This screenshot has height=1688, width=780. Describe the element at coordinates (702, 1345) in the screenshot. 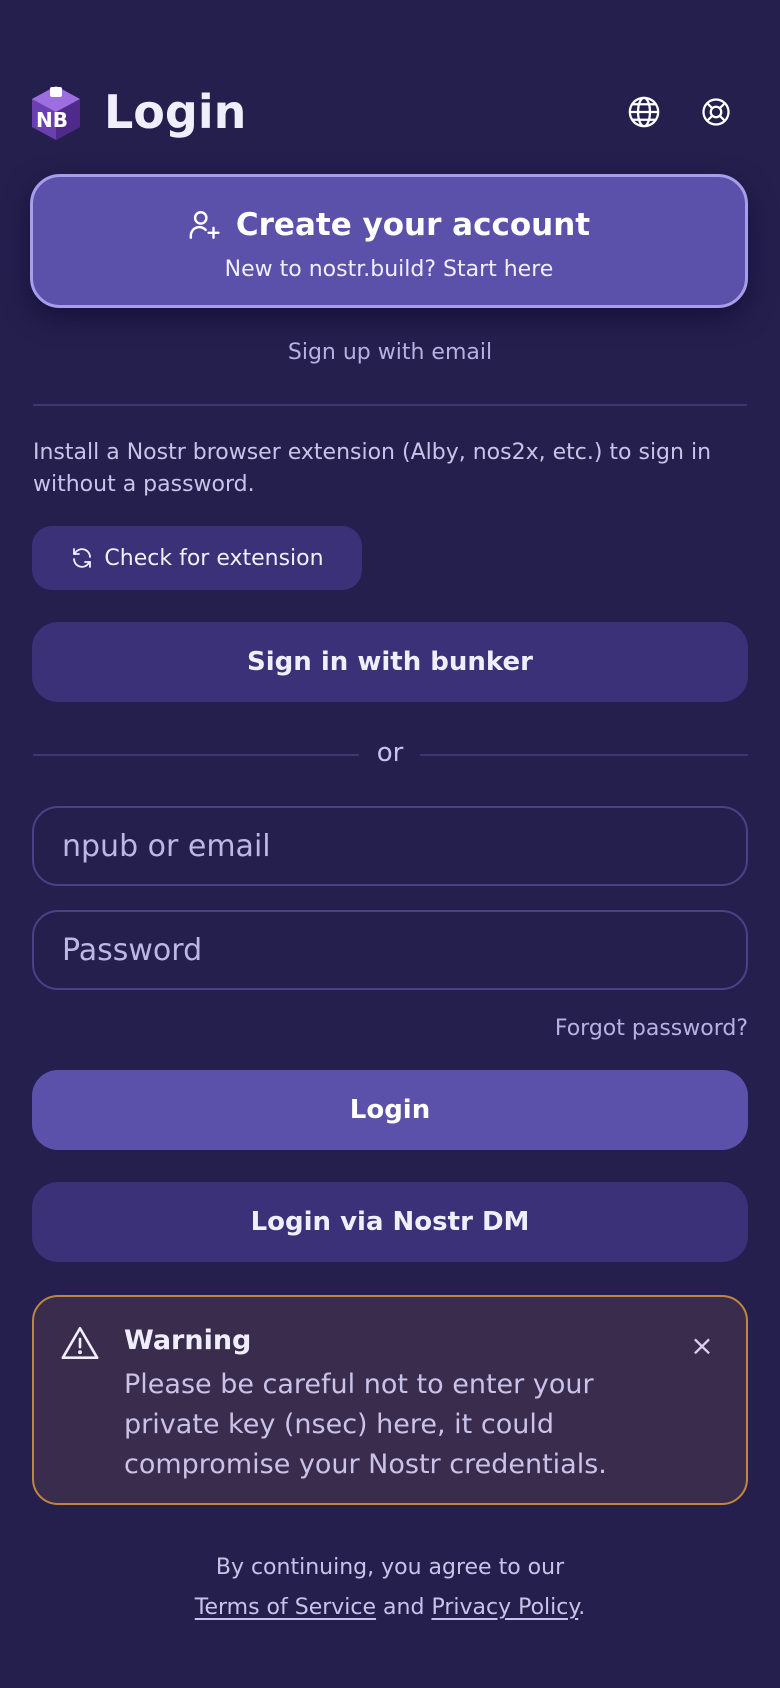

I see `close-icon: ×` at that location.